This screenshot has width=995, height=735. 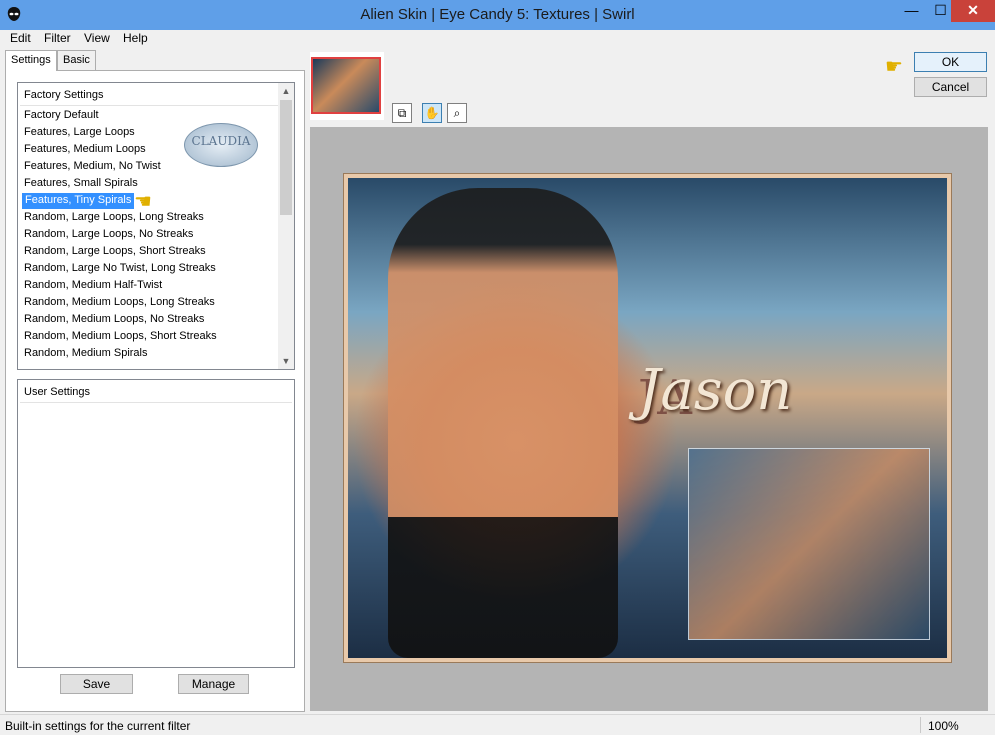 I want to click on user-settings-list: User Settings, so click(x=156, y=523).